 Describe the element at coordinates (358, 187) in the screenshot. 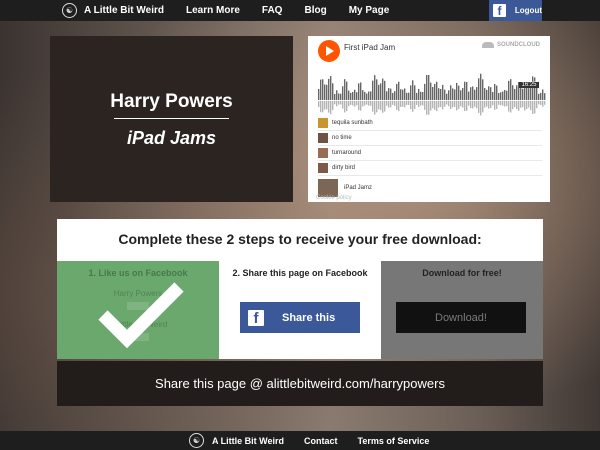

I see `playlist-name: iPad Jamz` at that location.